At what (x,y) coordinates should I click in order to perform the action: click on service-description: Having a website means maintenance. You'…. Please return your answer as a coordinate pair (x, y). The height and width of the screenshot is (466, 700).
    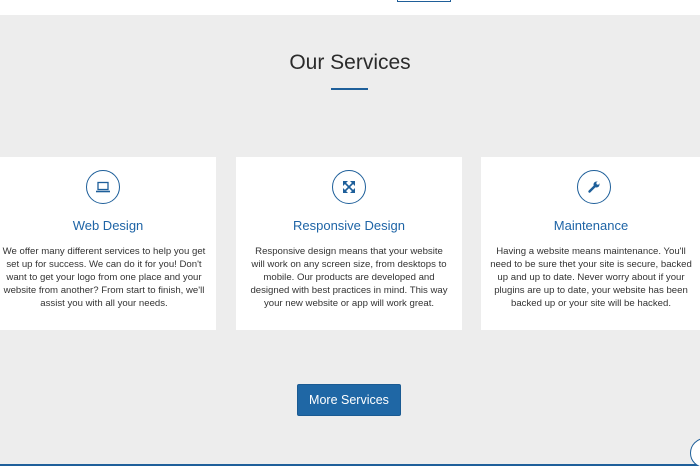
    Looking at the image, I should click on (591, 277).